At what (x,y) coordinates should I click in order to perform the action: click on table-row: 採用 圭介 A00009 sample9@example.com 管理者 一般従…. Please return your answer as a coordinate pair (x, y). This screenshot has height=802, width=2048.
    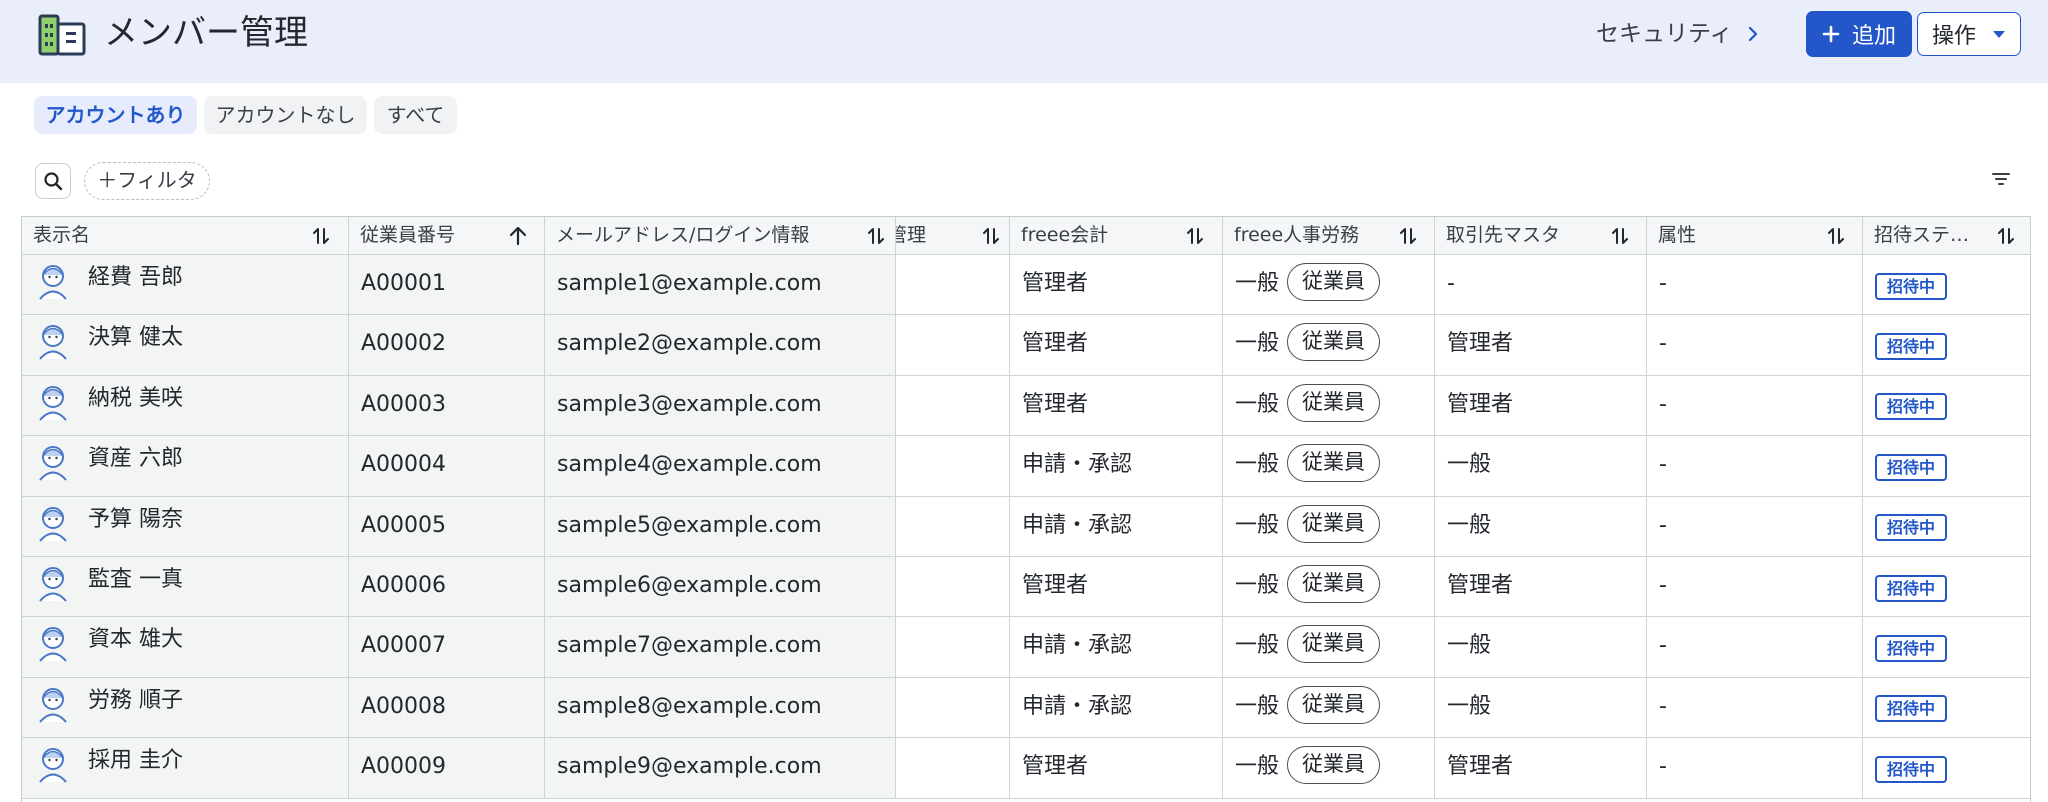
    Looking at the image, I should click on (1026, 768).